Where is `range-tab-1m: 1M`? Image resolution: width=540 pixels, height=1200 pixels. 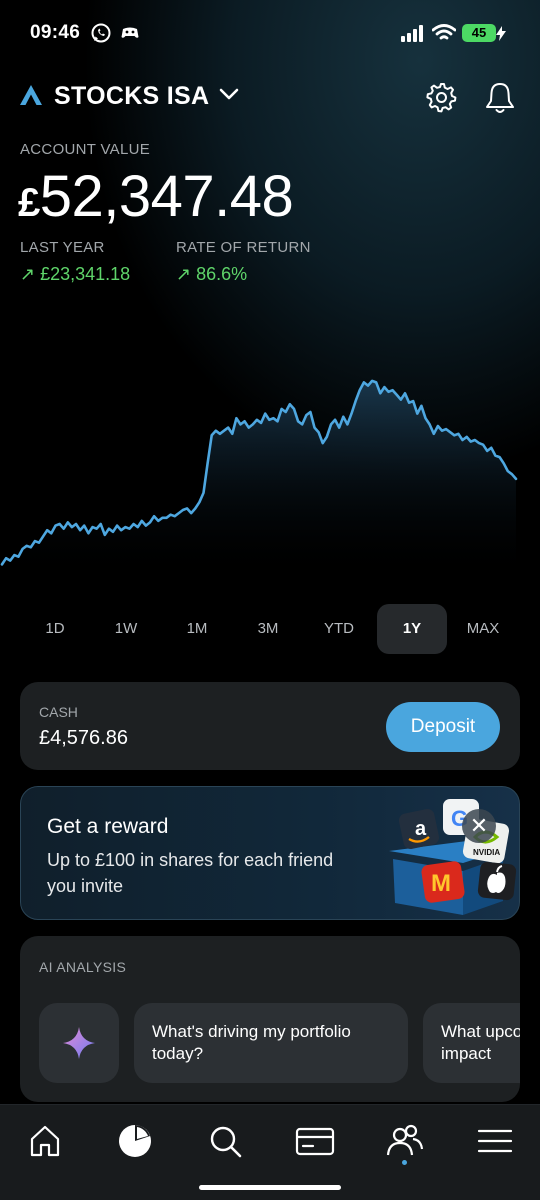
range-tab-1m: 1M is located at coordinates (197, 629).